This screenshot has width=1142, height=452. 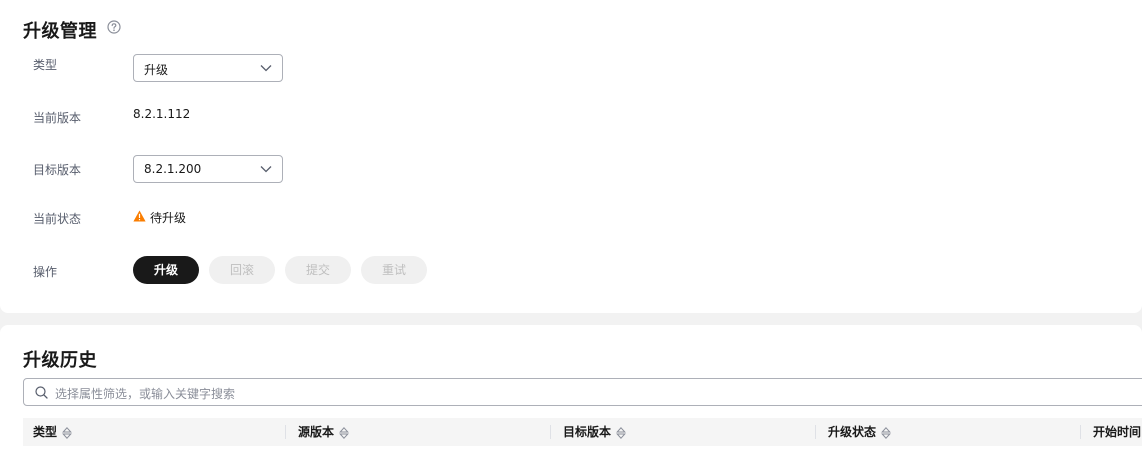 What do you see at coordinates (587, 432) in the screenshot?
I see `column-header-label: 目标版本` at bounding box center [587, 432].